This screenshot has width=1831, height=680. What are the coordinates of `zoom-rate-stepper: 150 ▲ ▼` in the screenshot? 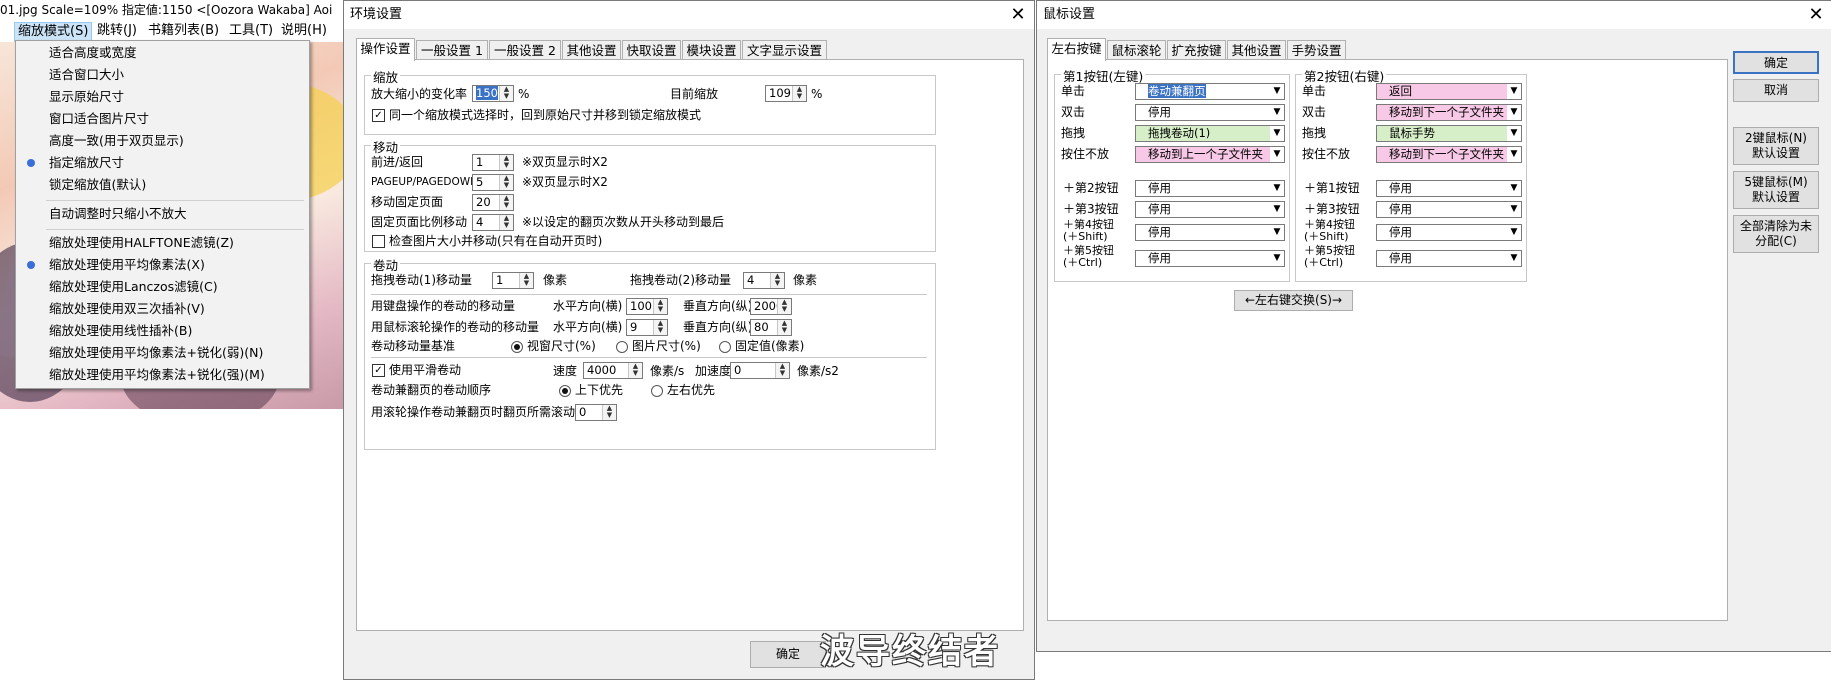 It's located at (493, 93).